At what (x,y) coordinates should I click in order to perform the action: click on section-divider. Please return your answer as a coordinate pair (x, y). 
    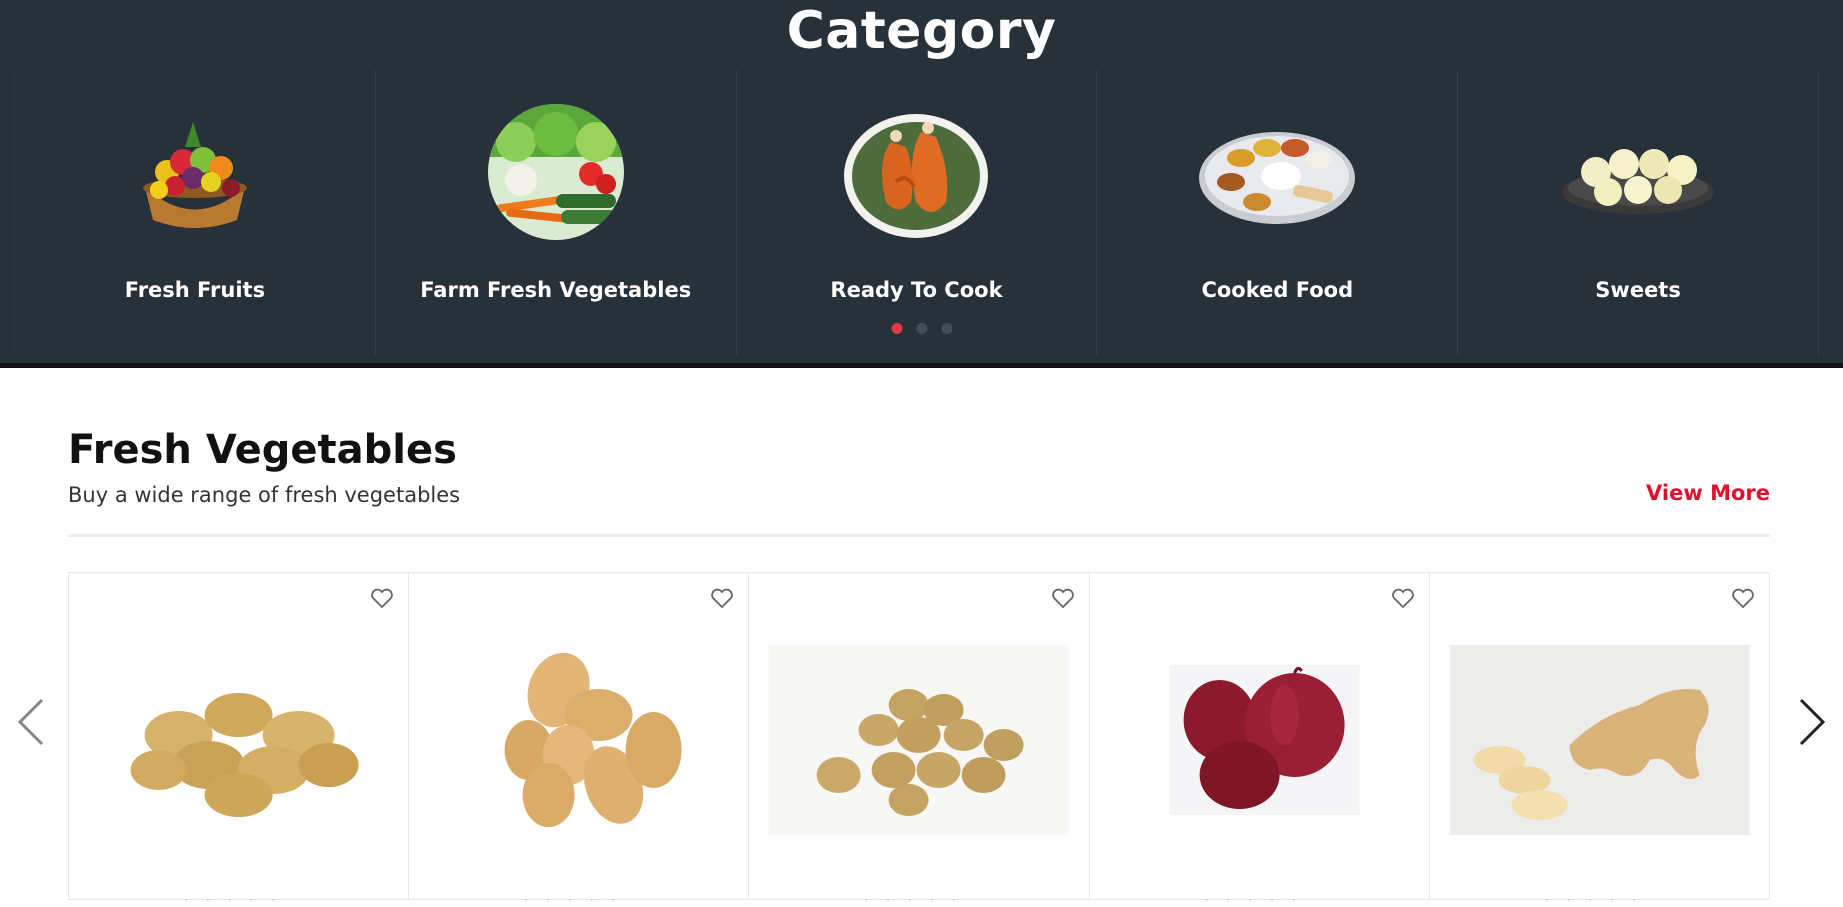
    Looking at the image, I should click on (921, 365).